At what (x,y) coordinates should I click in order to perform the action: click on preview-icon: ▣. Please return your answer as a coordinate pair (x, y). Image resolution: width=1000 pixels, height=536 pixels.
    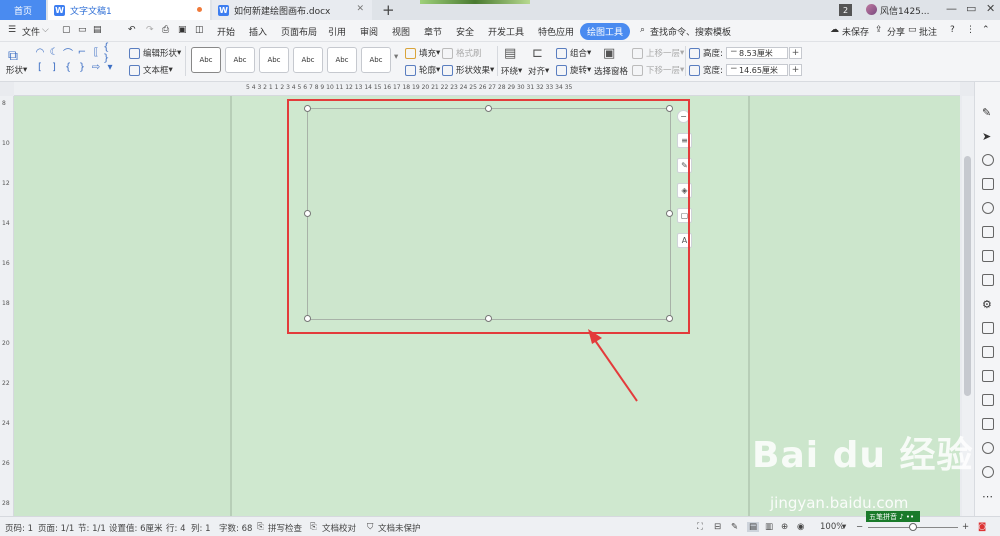
    Looking at the image, I should click on (182, 30).